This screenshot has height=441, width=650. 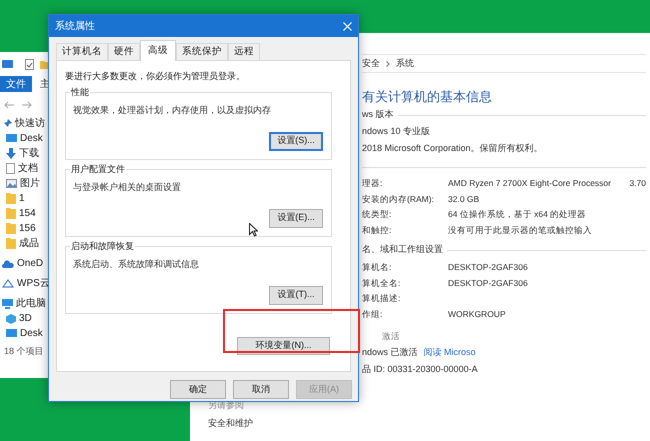 I want to click on property-value: 64 位操作系统，基于 x64 的处理器, so click(x=517, y=215).